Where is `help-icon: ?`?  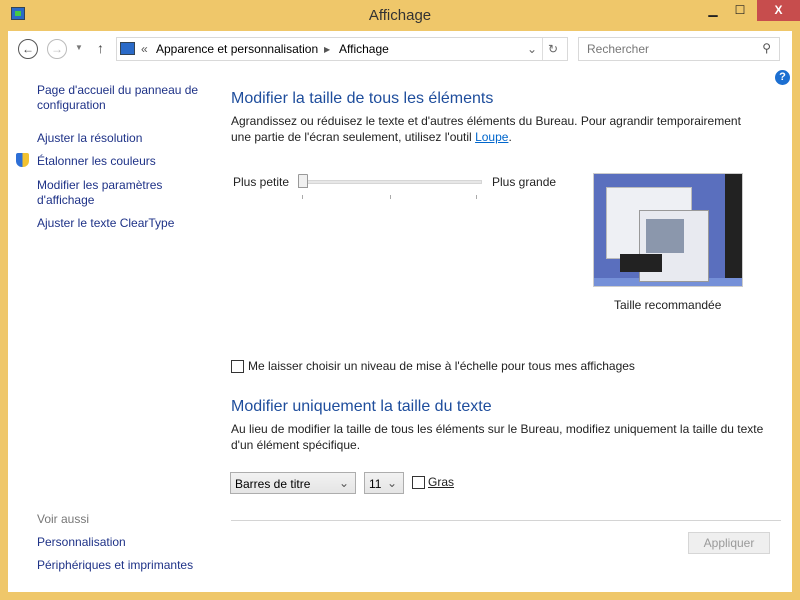 help-icon: ? is located at coordinates (782, 77).